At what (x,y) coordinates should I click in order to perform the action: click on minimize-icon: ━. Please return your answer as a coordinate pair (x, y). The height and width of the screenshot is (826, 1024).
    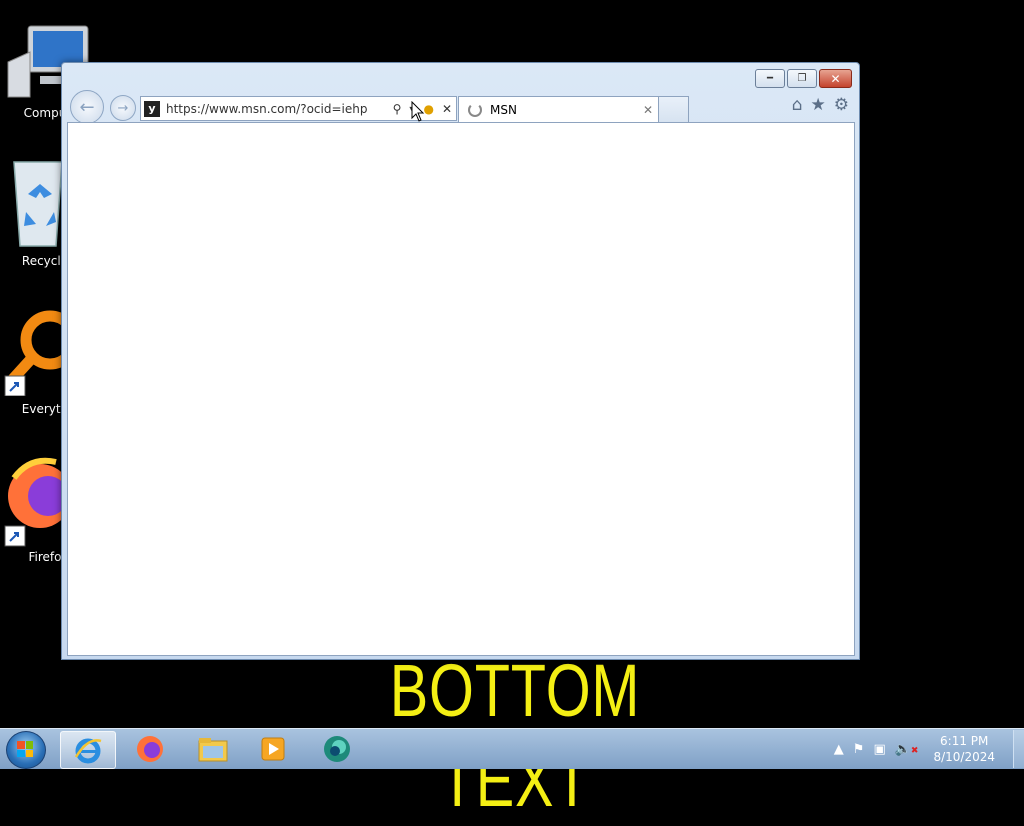
    Looking at the image, I should click on (770, 78).